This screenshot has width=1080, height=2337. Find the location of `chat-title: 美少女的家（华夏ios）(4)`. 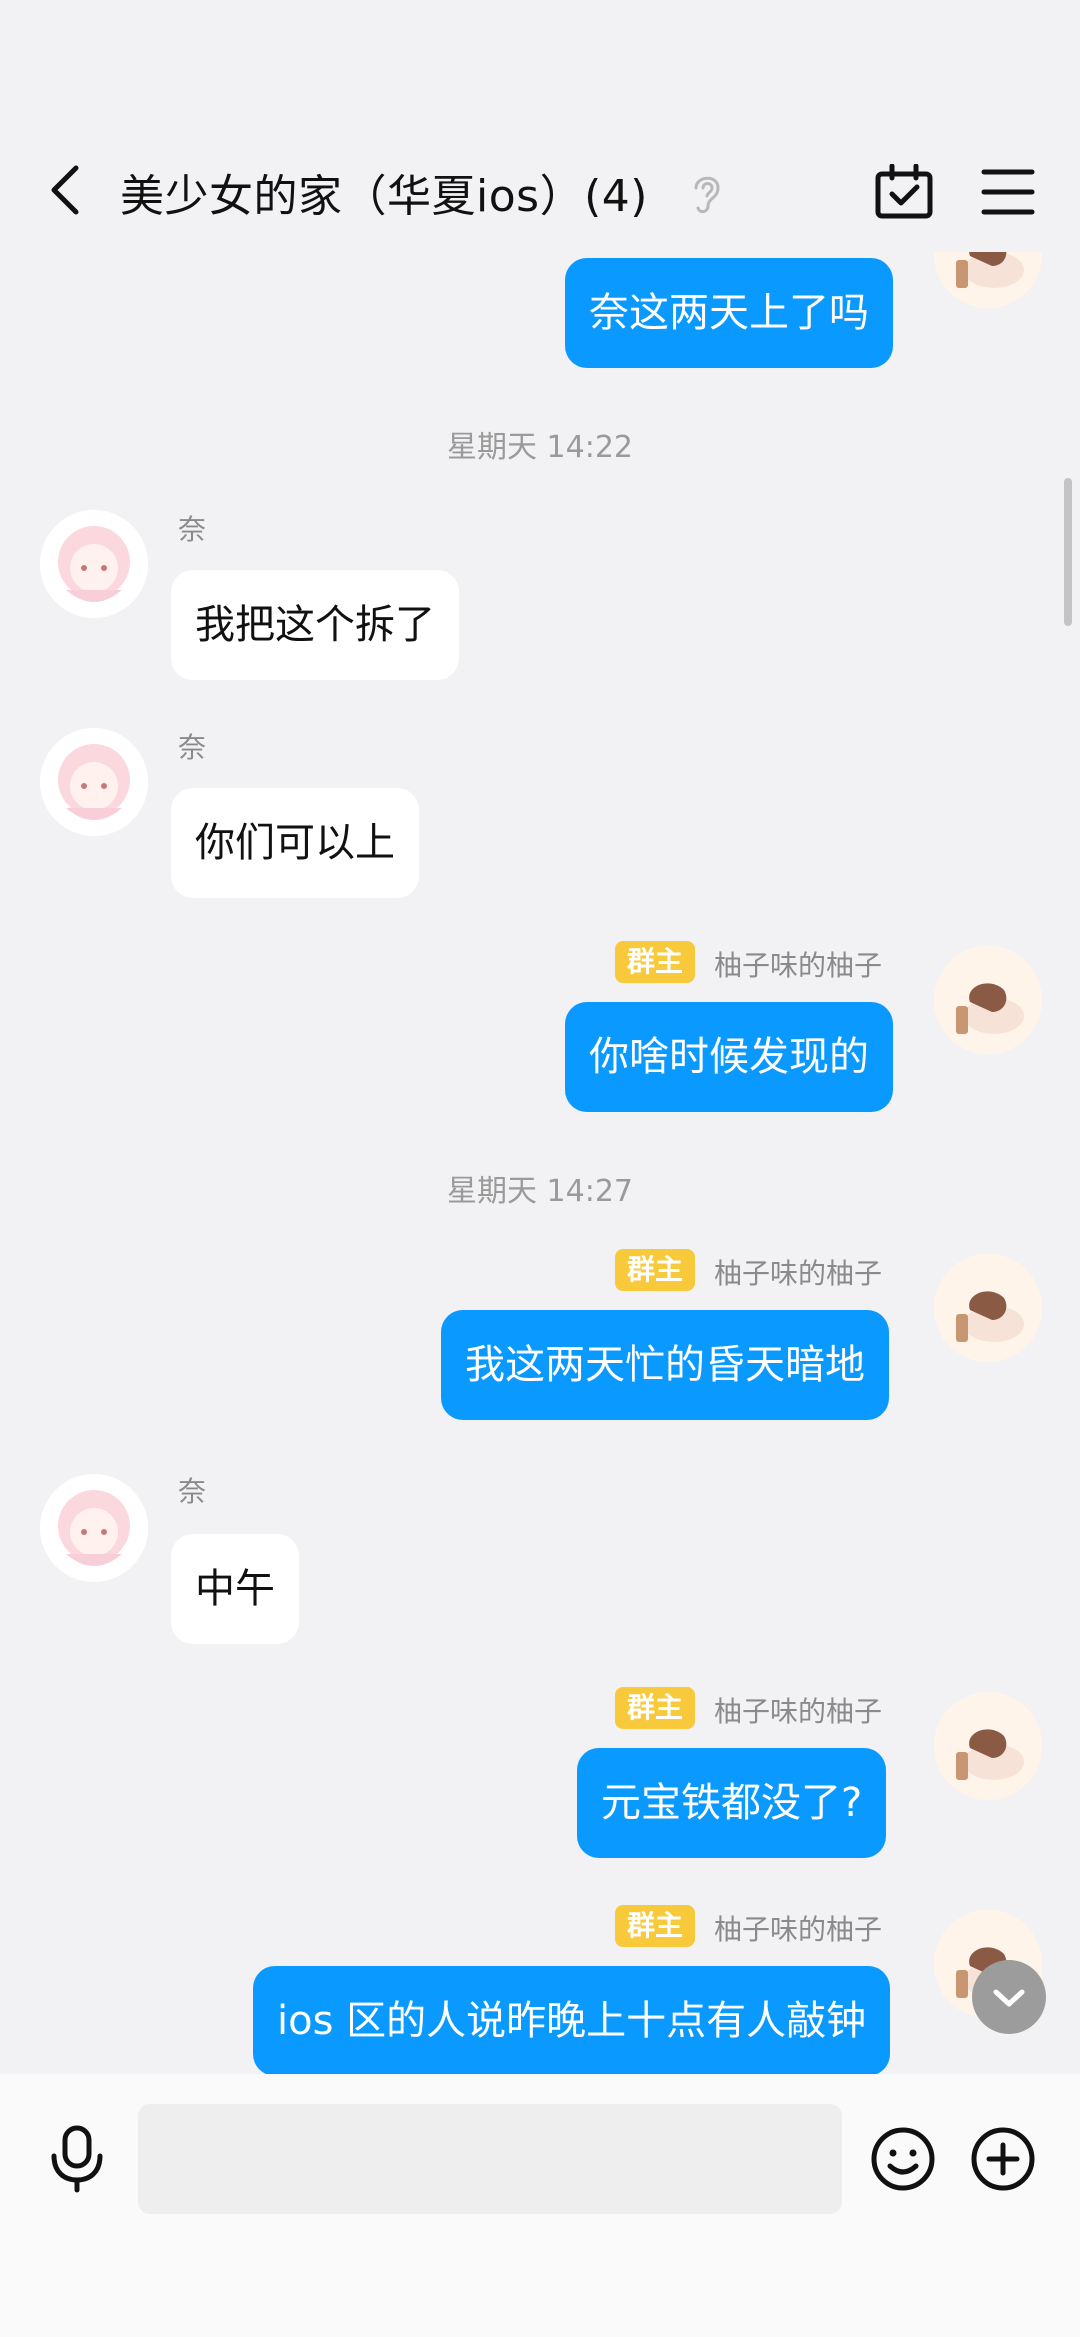

chat-title: 美少女的家（华夏ios）(4) is located at coordinates (384, 192).